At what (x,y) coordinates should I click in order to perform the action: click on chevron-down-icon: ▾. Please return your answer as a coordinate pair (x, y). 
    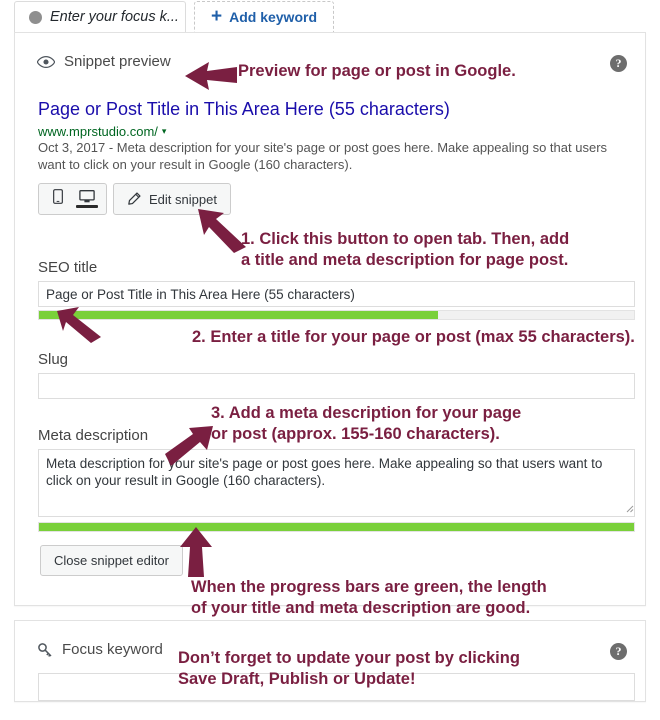
    Looking at the image, I should click on (164, 131).